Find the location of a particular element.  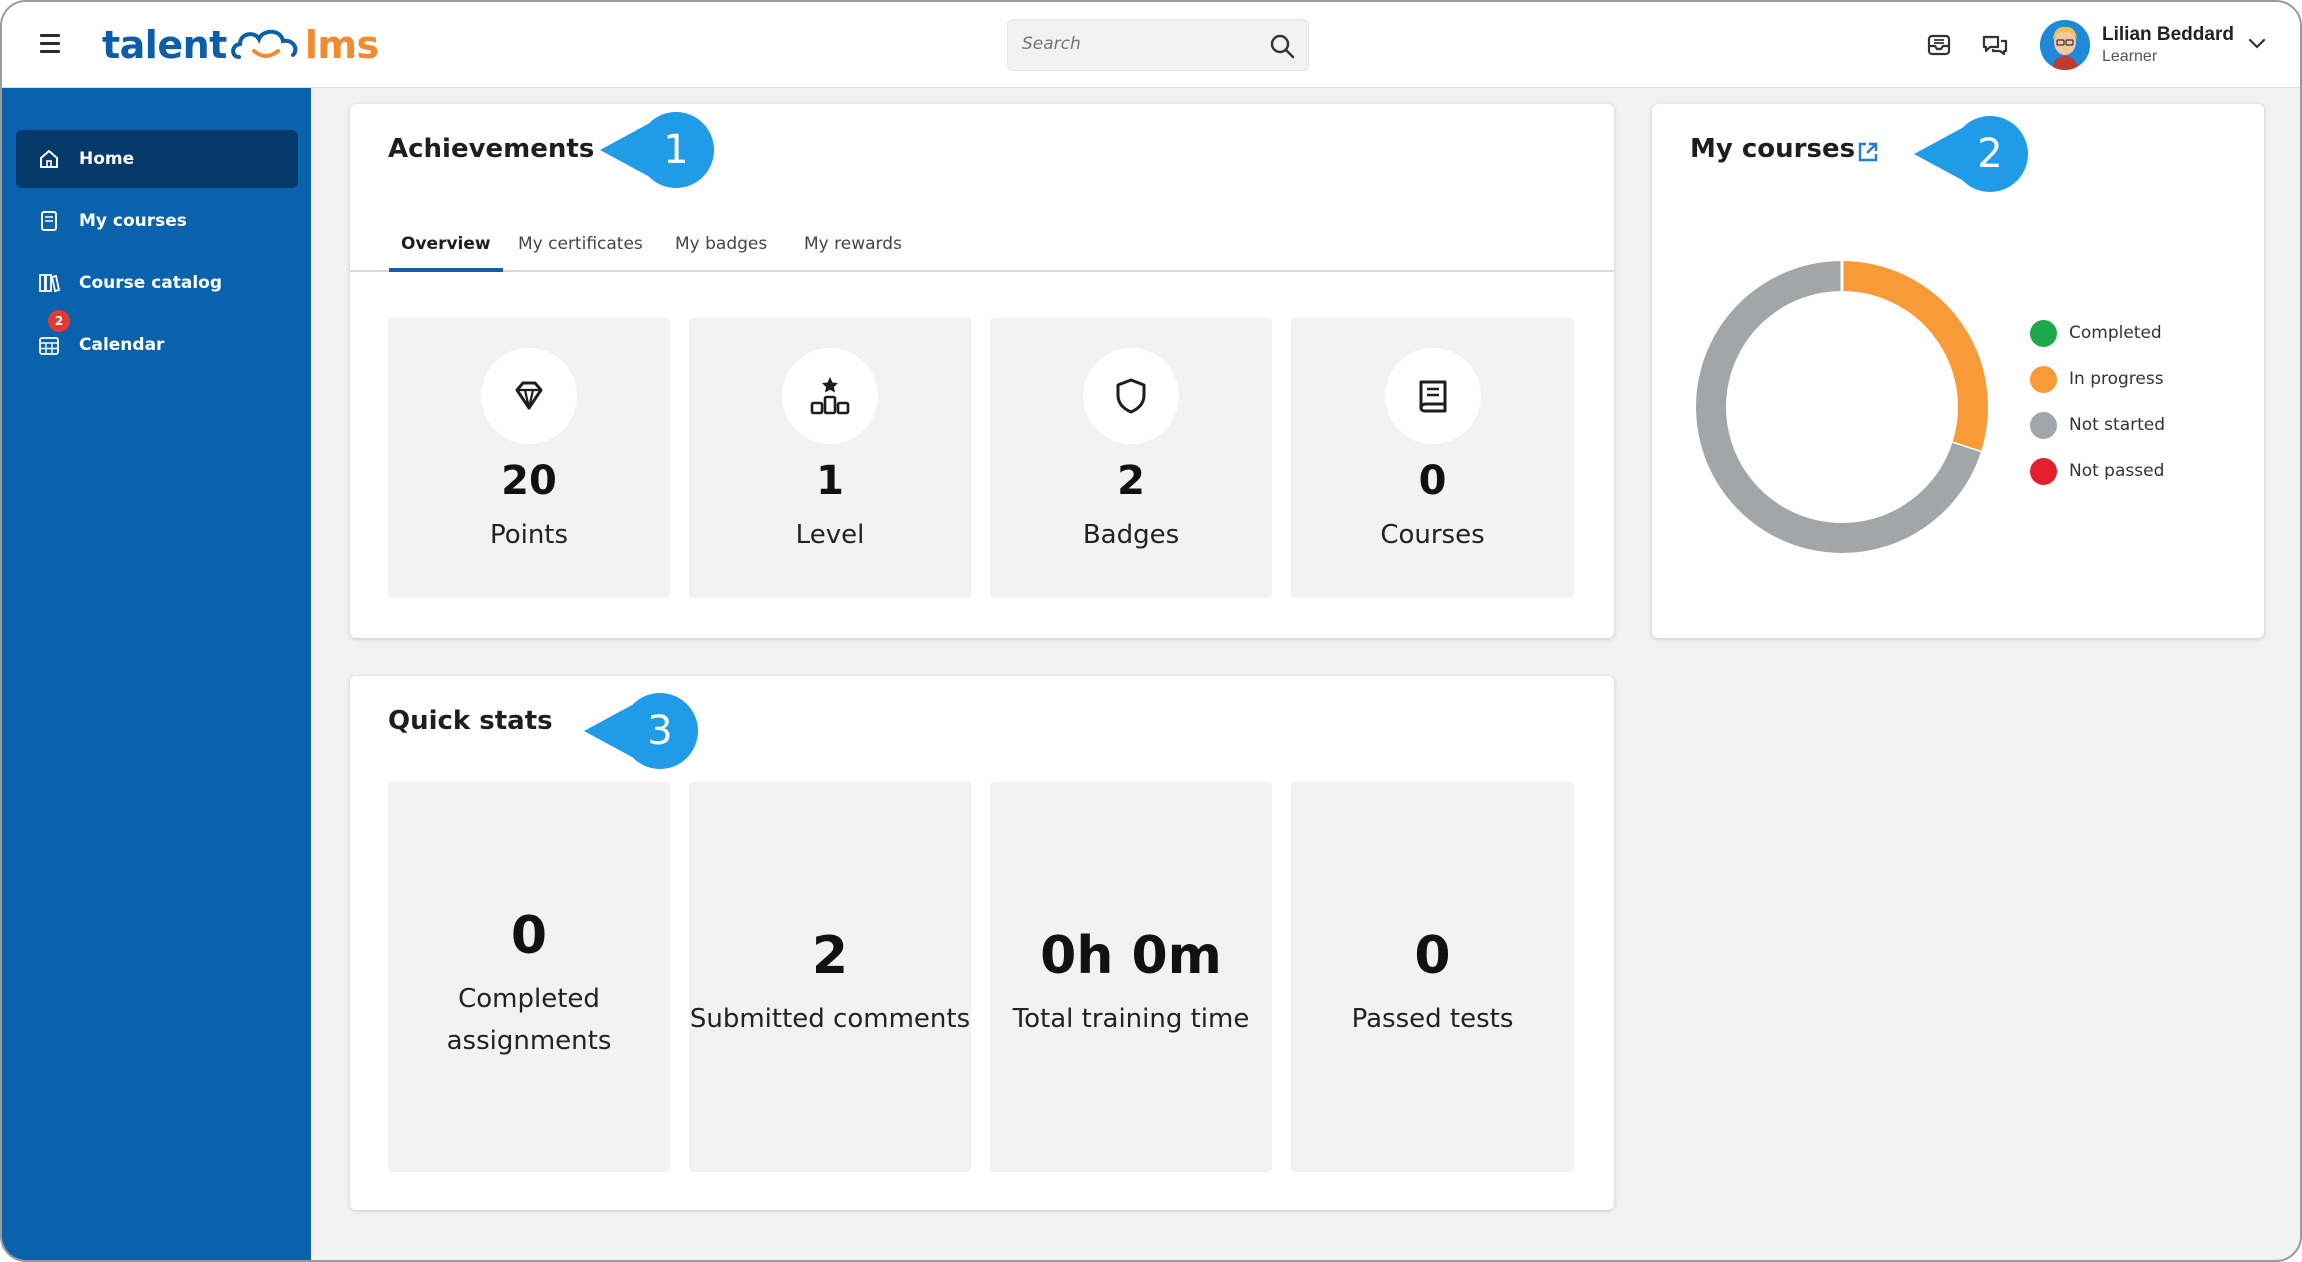

donut-slice-in-progress is located at coordinates (1914, 357).